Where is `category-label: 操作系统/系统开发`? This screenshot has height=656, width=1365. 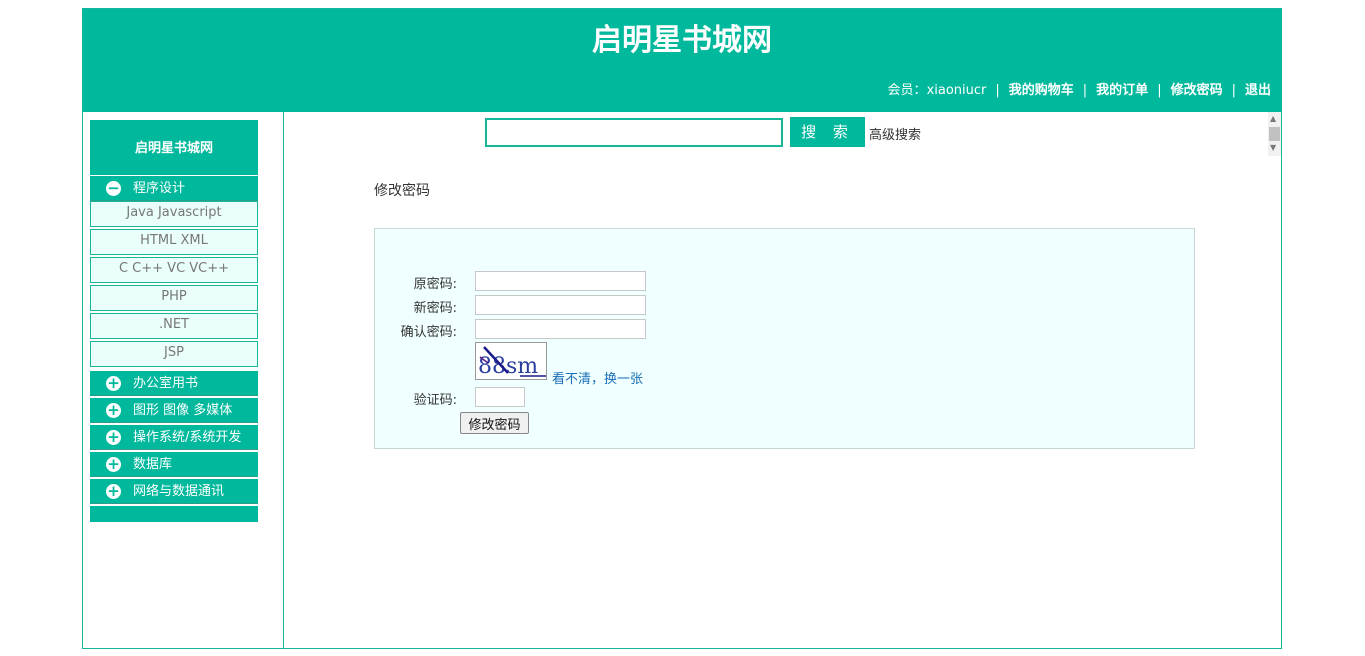
category-label: 操作系统/系统开发 is located at coordinates (187, 437).